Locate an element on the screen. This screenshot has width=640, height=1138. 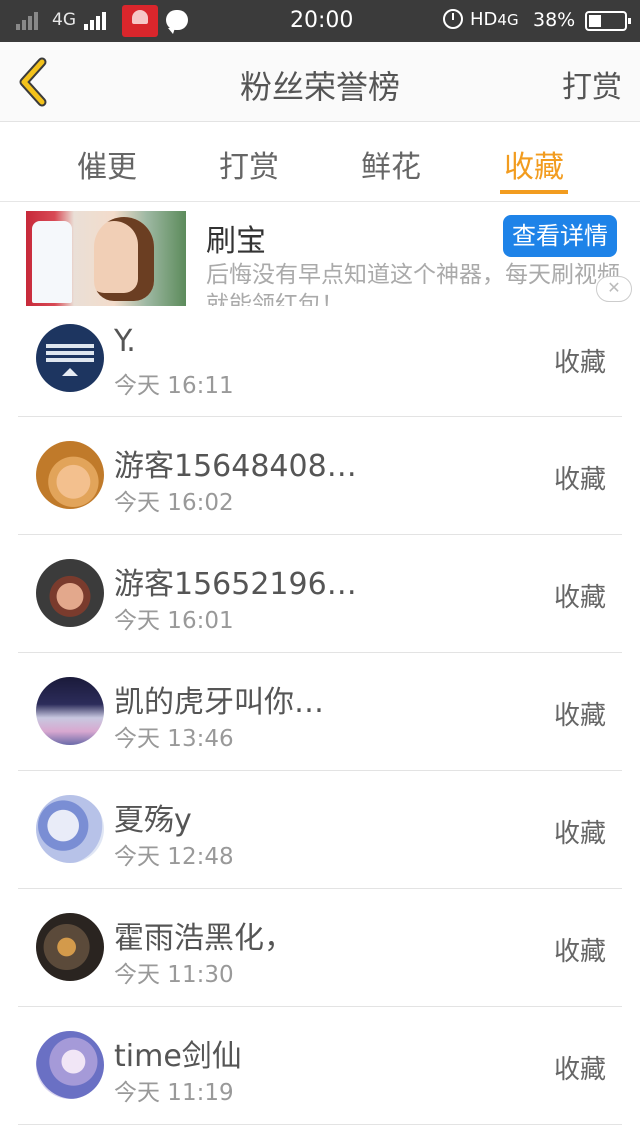
list-item: 游客15652196… 今天 16:01 收藏 is located at coordinates (320, 594).